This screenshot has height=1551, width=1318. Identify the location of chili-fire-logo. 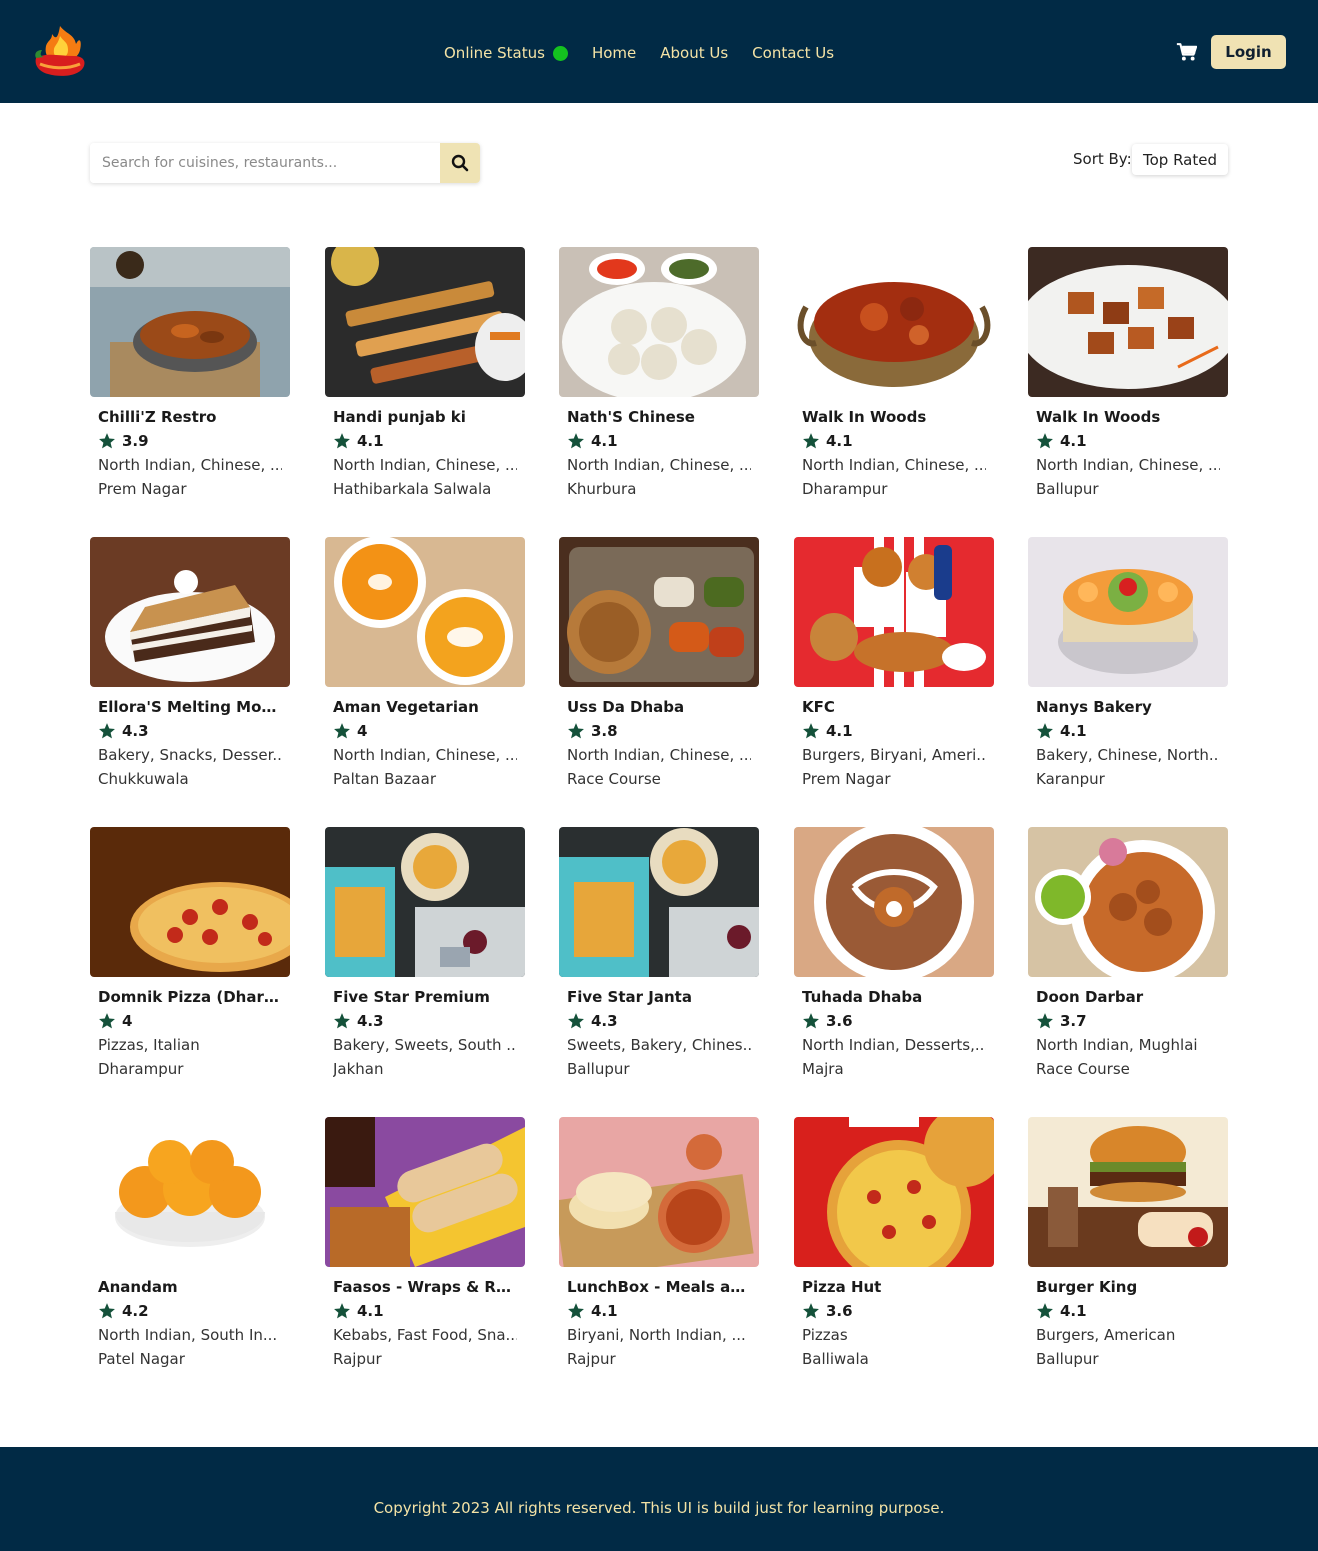
(60, 52).